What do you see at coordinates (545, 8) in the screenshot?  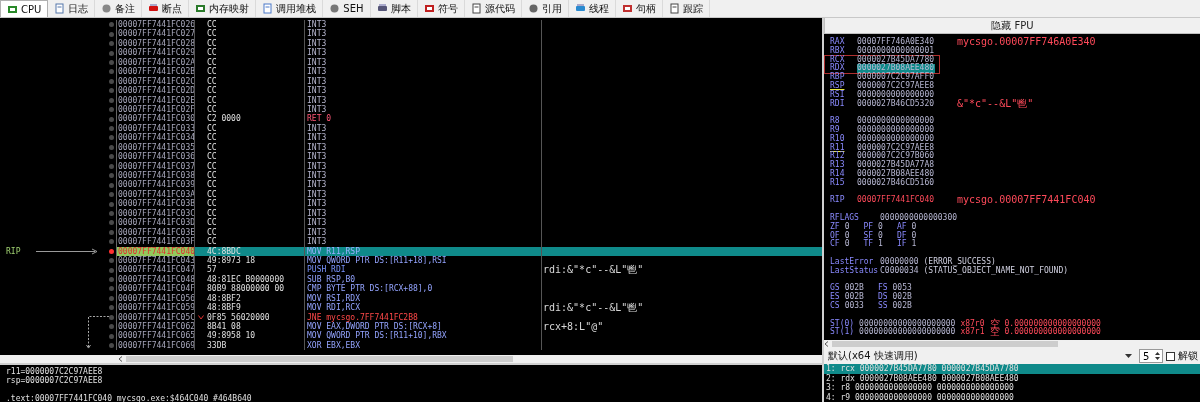 I see `tab: 引用` at bounding box center [545, 8].